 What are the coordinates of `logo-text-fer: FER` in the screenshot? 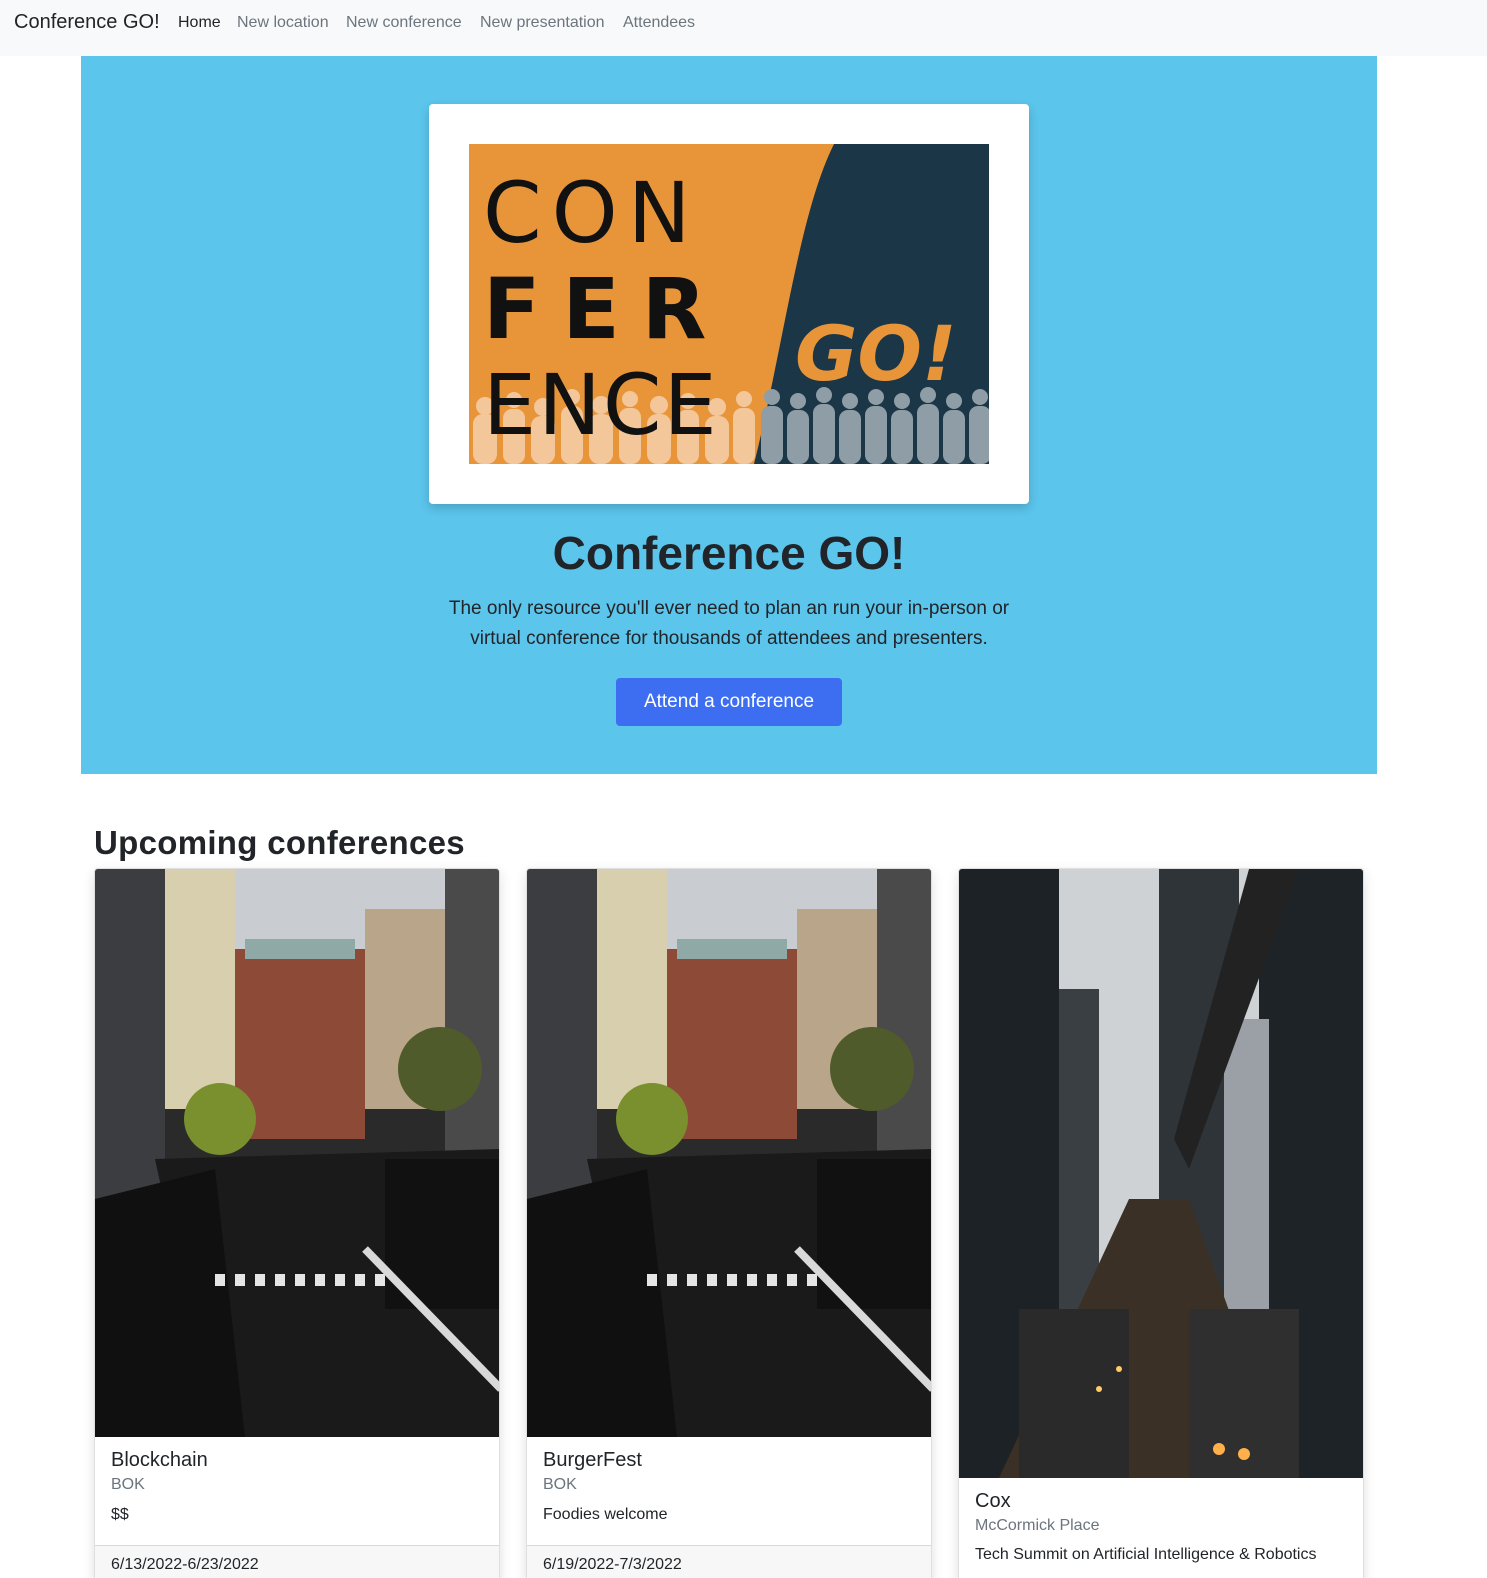 It's located at (605, 309).